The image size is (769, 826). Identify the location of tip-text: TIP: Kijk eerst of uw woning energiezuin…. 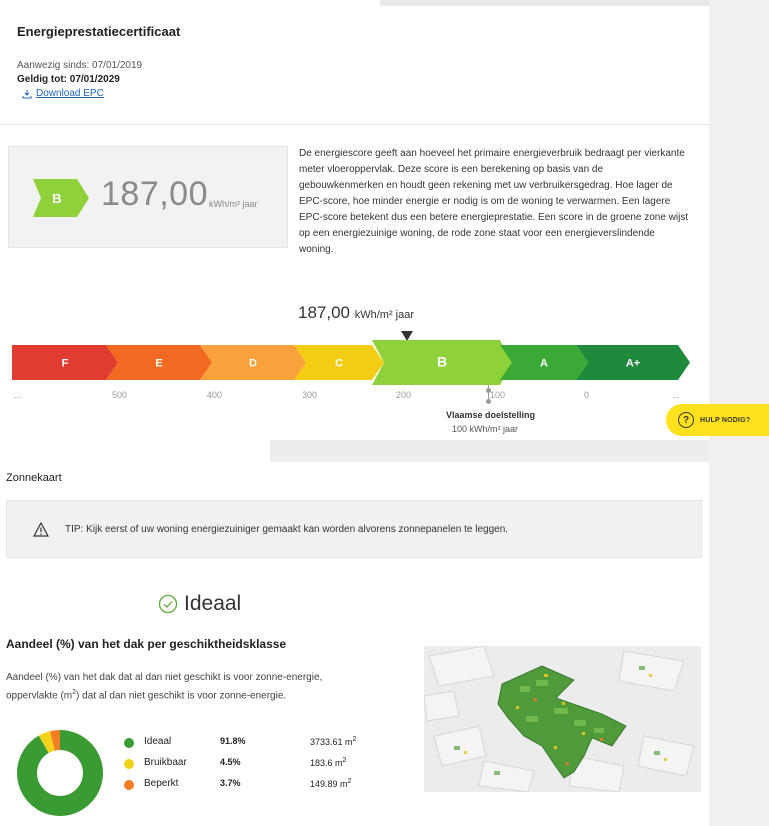
(287, 529).